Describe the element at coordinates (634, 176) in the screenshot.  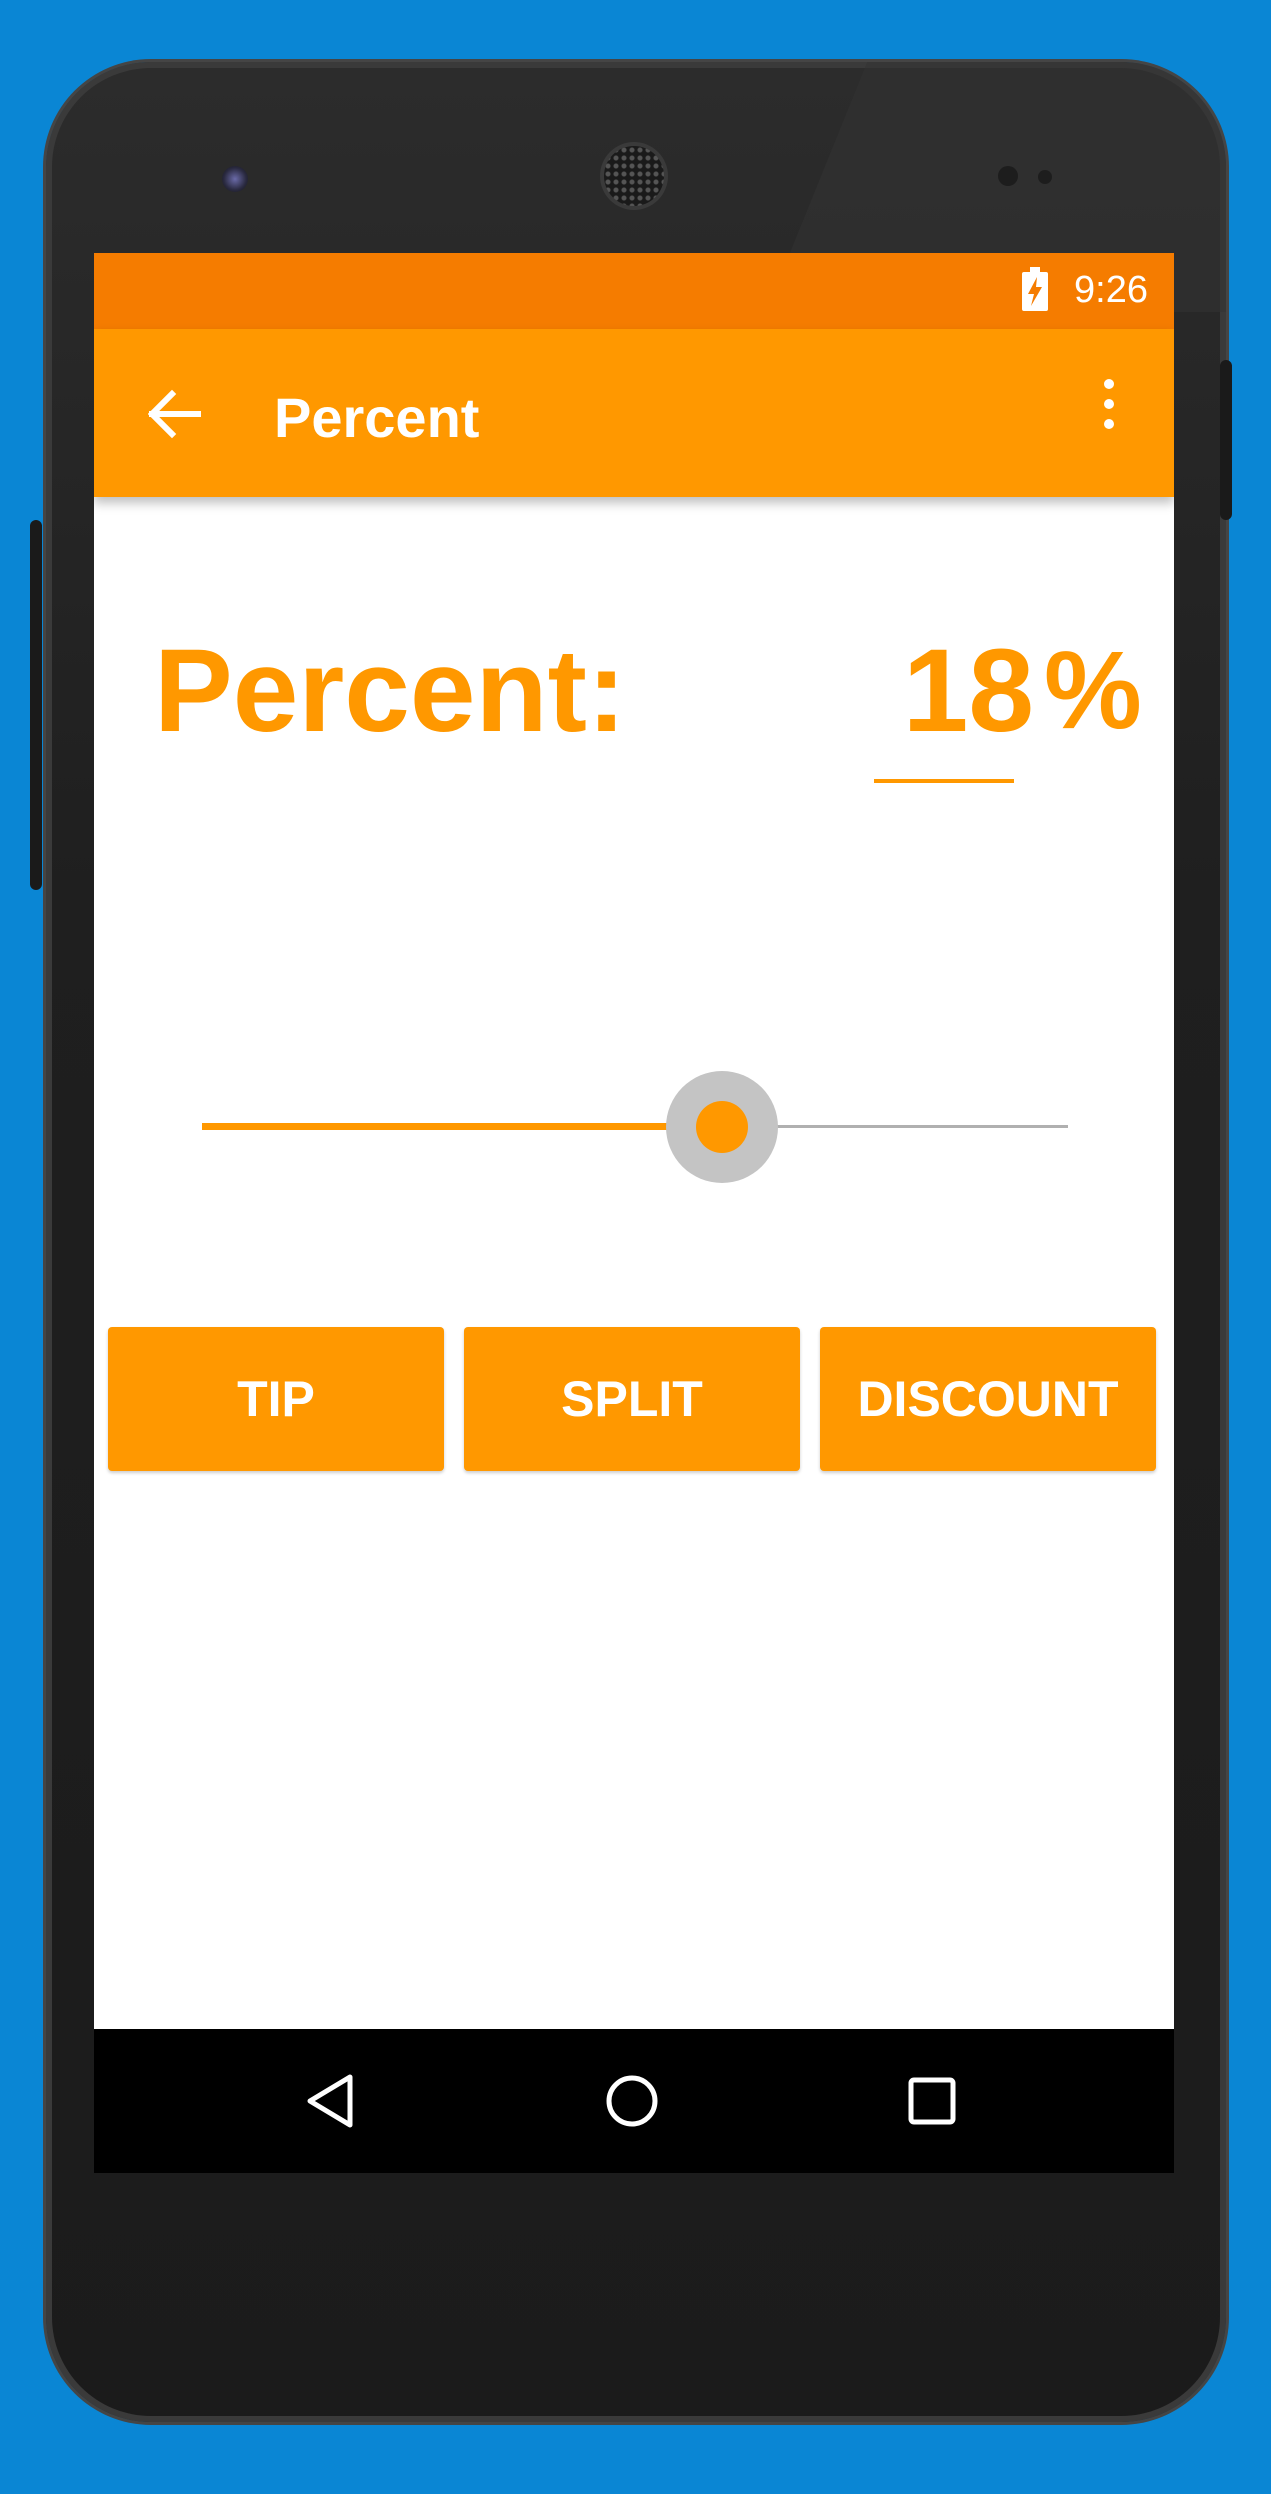
I see `earpiece-speaker` at that location.